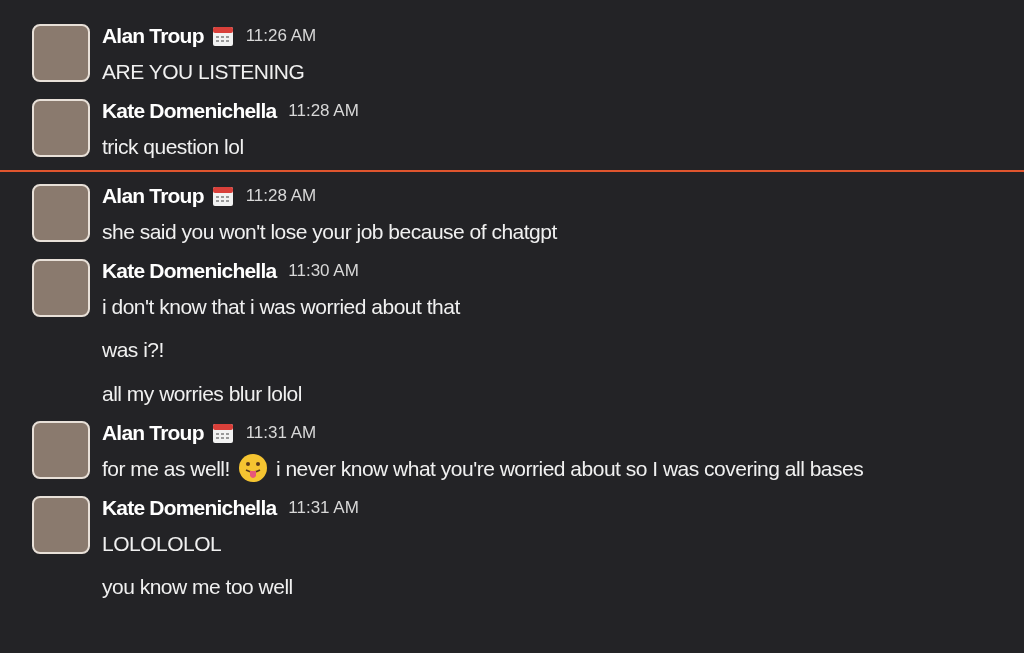 The image size is (1024, 653). I want to click on message-time: 11:30 AM, so click(323, 271).